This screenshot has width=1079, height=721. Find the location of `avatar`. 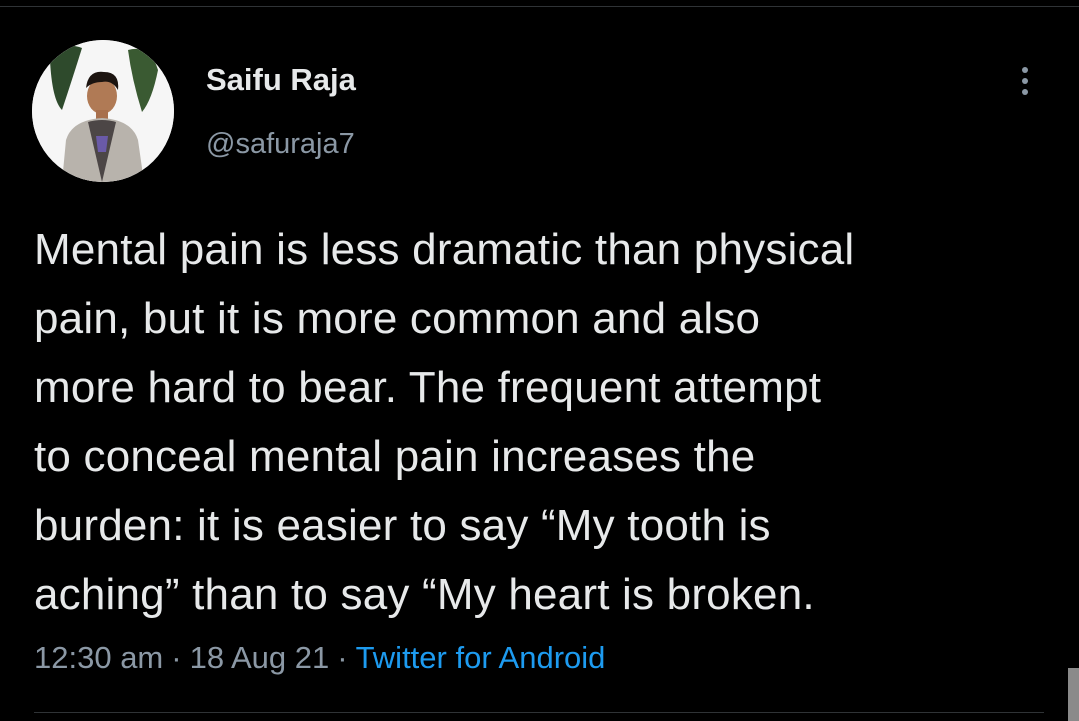

avatar is located at coordinates (103, 111).